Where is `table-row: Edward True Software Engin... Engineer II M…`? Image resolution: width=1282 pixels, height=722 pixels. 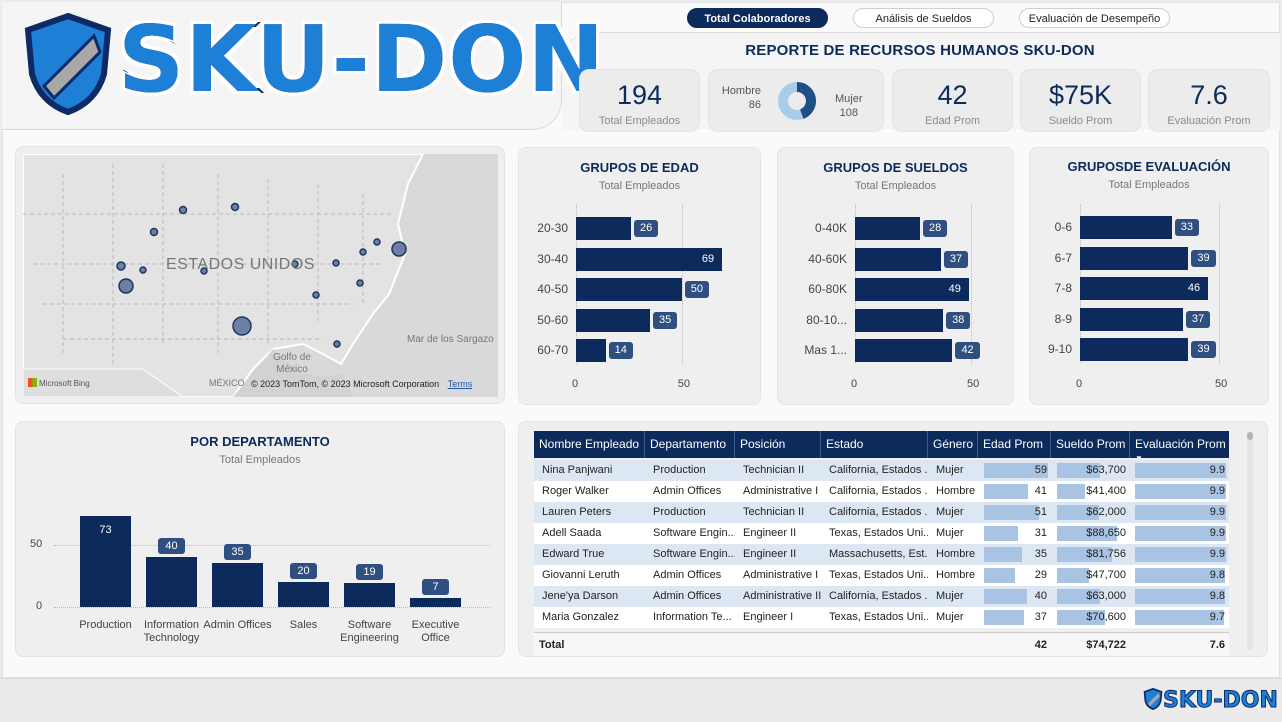
table-row: Edward True Software Engin... Engineer II M… is located at coordinates (881, 554).